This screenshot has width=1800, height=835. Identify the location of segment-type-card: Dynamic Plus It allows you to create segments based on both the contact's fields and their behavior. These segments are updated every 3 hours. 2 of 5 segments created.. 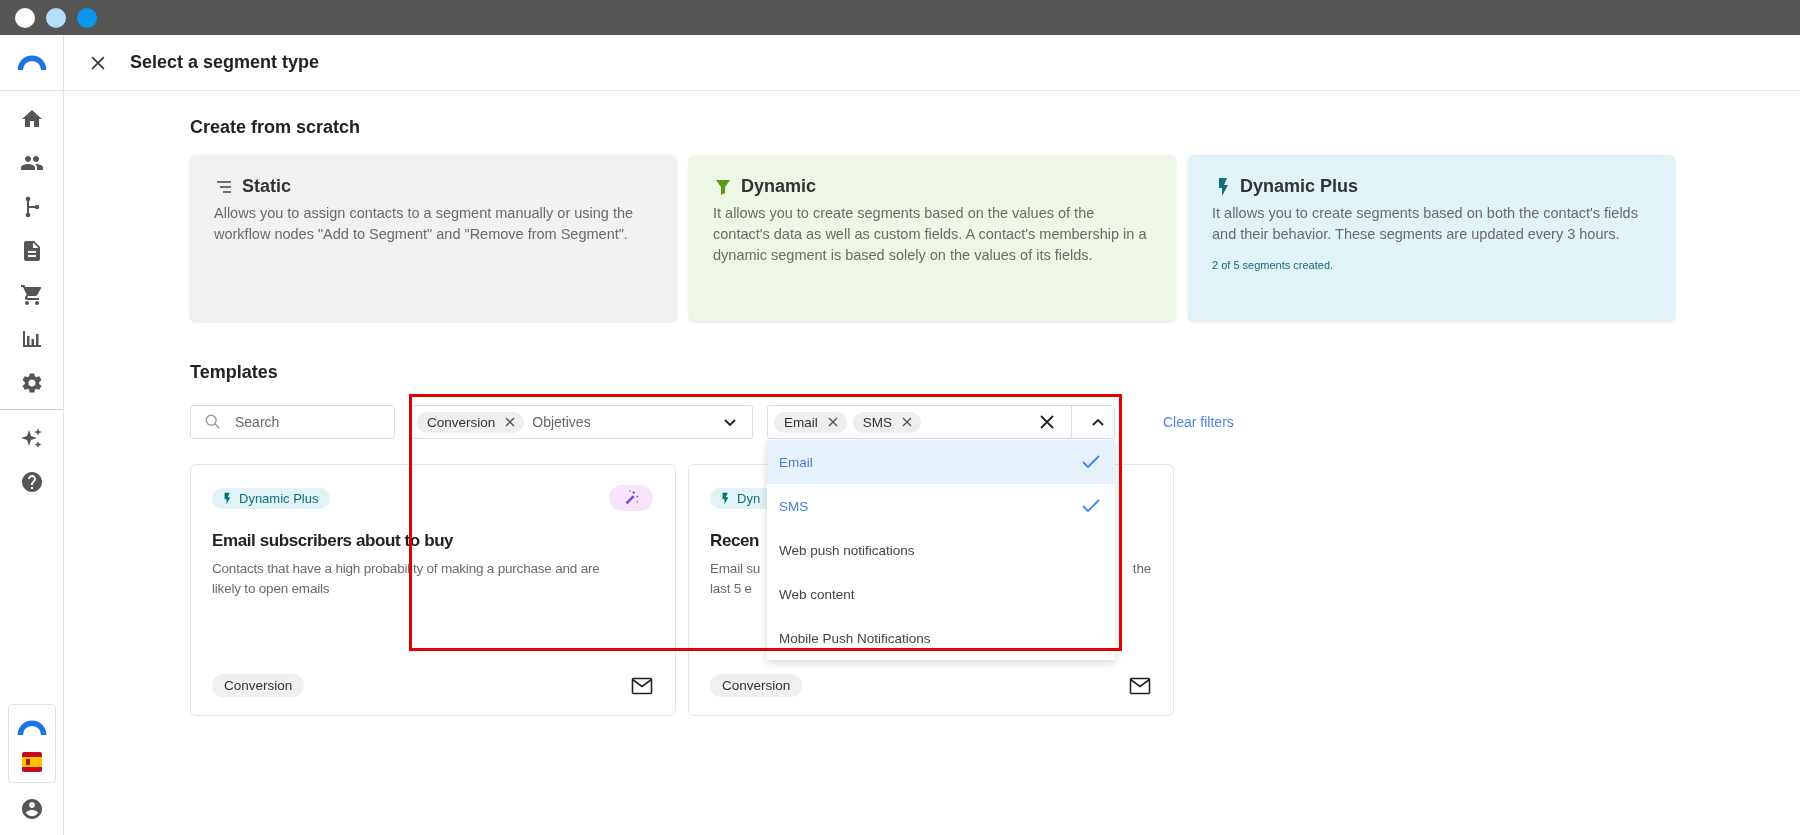
(1431, 238).